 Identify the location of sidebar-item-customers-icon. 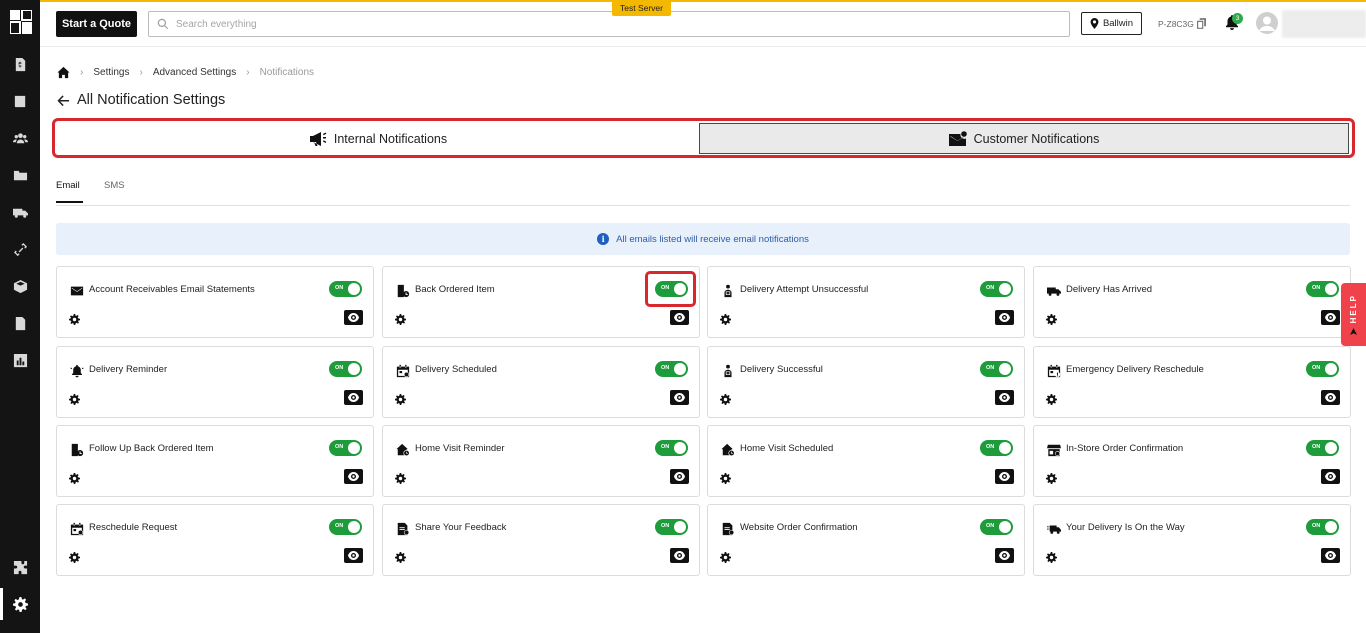
(20, 138).